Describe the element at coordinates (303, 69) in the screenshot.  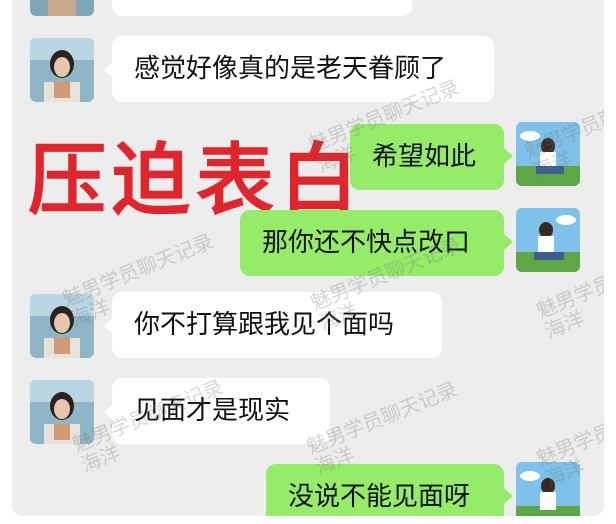
I see `message-bubble-incoming: 感觉好像真的是老天眷顾了` at that location.